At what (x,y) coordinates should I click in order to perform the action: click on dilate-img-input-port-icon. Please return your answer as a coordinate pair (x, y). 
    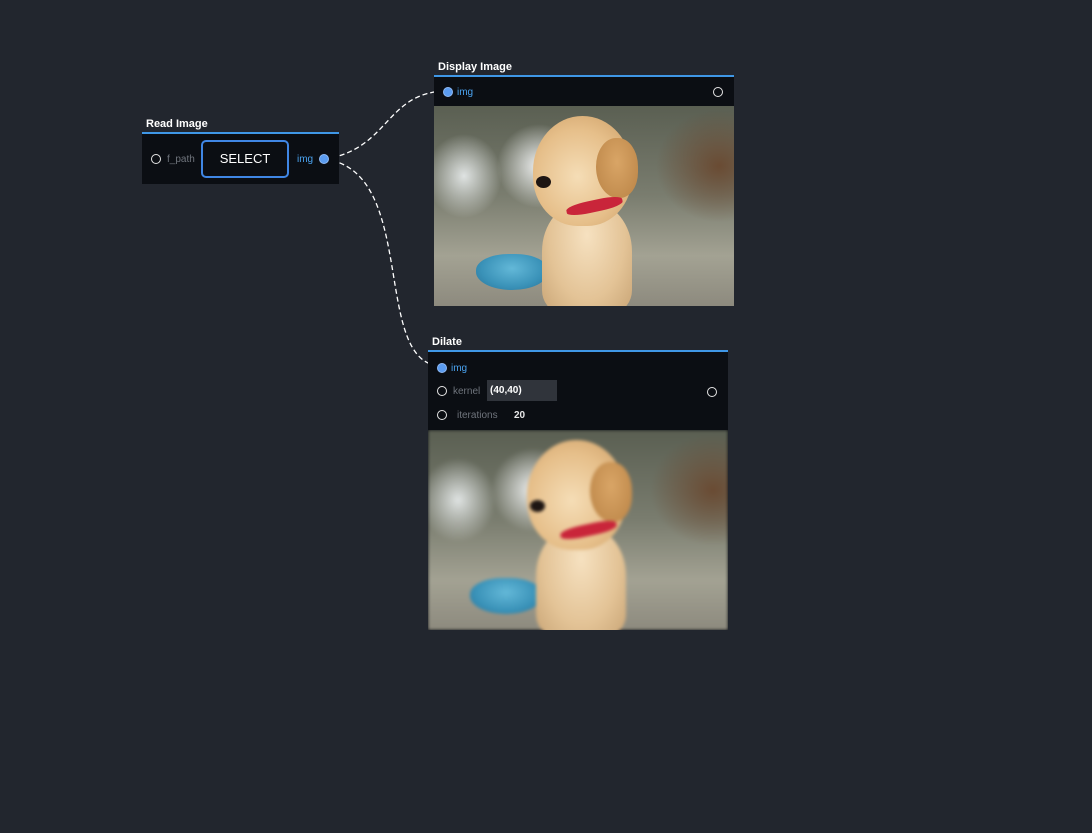
    Looking at the image, I should click on (442, 368).